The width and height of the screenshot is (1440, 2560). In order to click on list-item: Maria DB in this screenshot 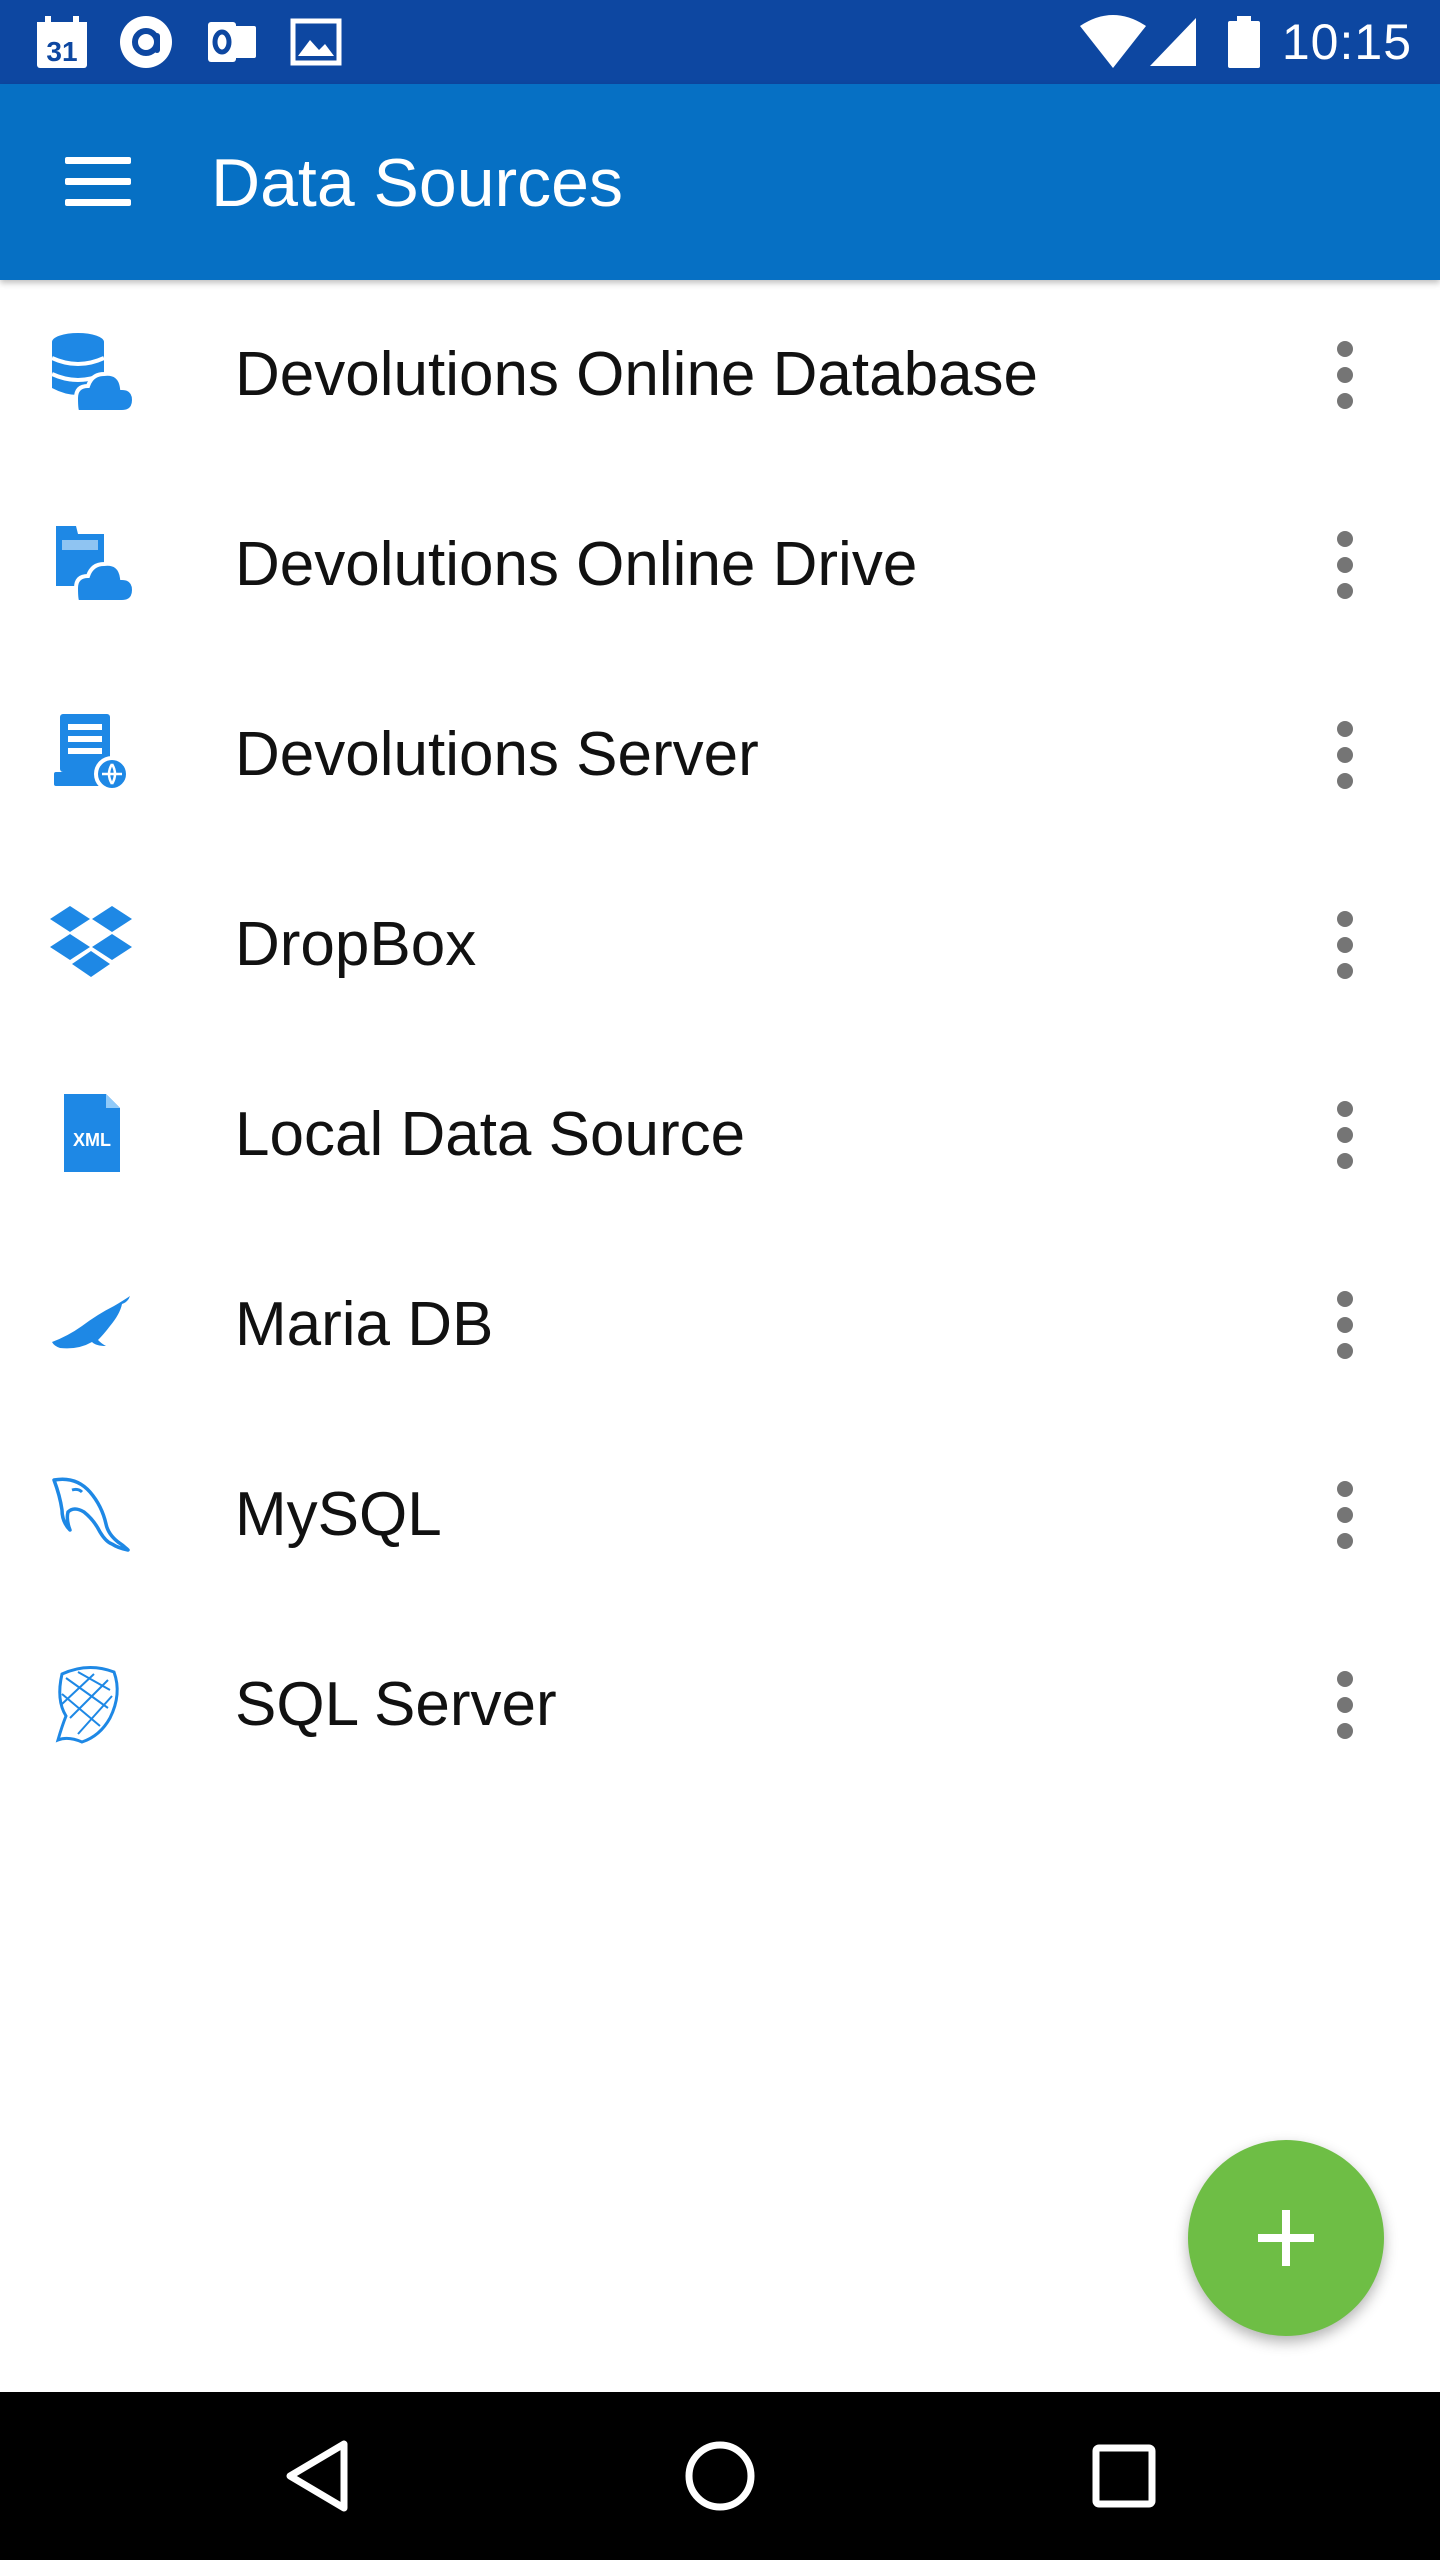, I will do `click(720, 1325)`.